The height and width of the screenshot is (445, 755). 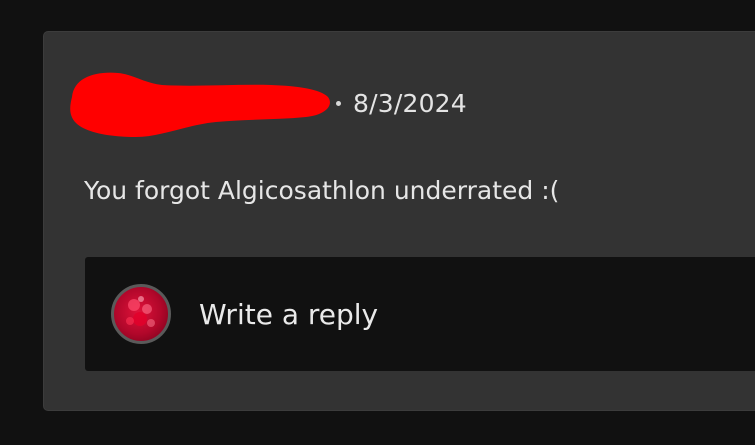 I want to click on separator-dot, so click(x=338, y=103).